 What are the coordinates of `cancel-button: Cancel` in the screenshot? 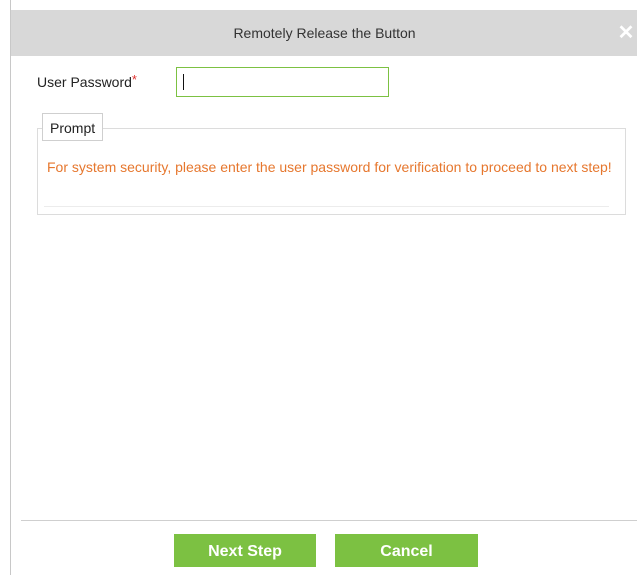 It's located at (406, 550).